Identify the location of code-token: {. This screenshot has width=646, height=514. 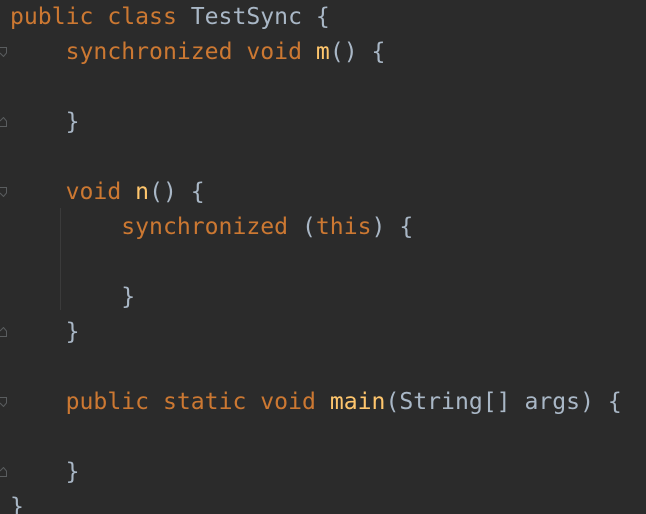
(322, 17).